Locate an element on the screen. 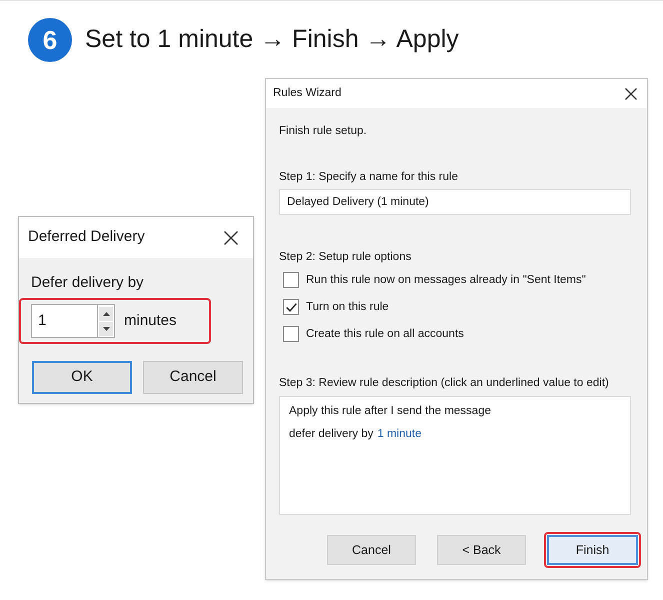 The height and width of the screenshot is (600, 663). check-icon is located at coordinates (291, 307).